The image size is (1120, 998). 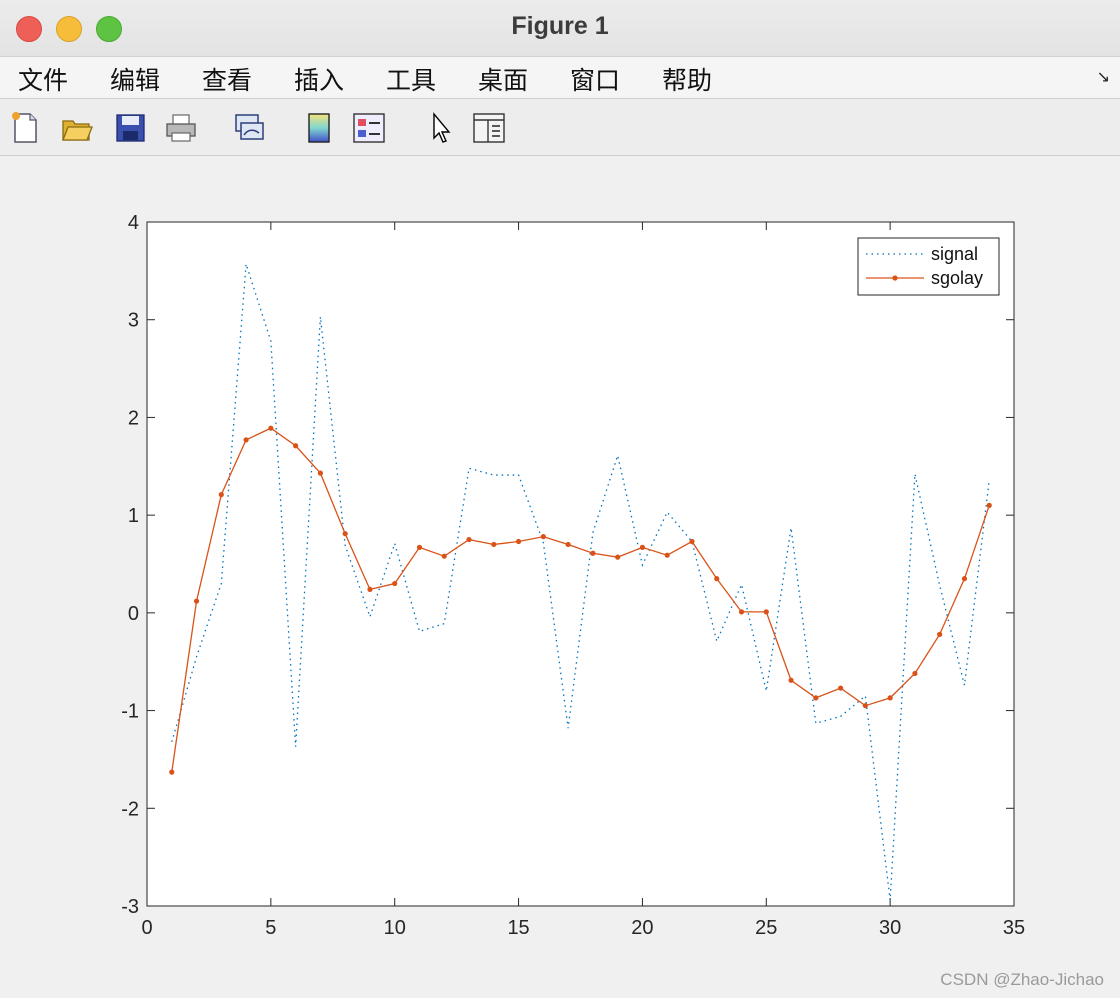 What do you see at coordinates (130, 712) in the screenshot?
I see `y-tick-label: -1` at bounding box center [130, 712].